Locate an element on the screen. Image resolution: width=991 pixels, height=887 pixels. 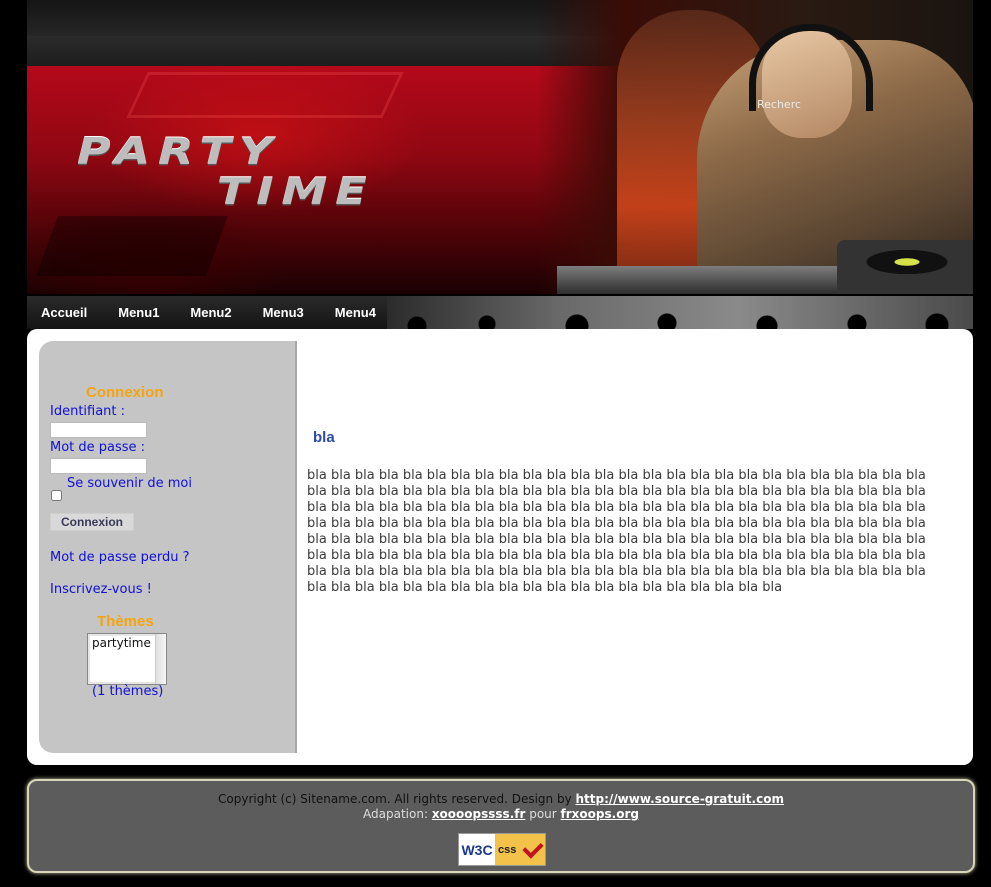
nav-item-menu1: Menu1 is located at coordinates (138, 312).